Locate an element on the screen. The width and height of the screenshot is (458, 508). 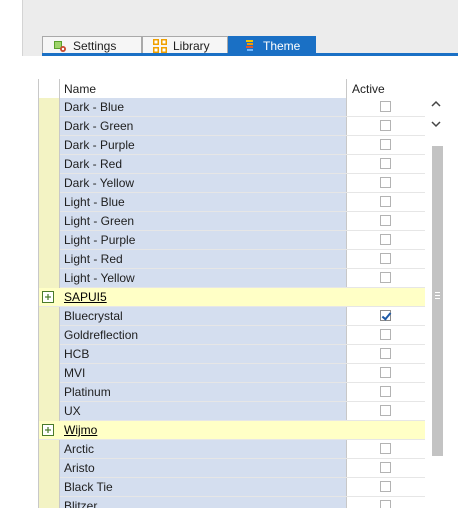
table-row: Aristo is located at coordinates (233, 468).